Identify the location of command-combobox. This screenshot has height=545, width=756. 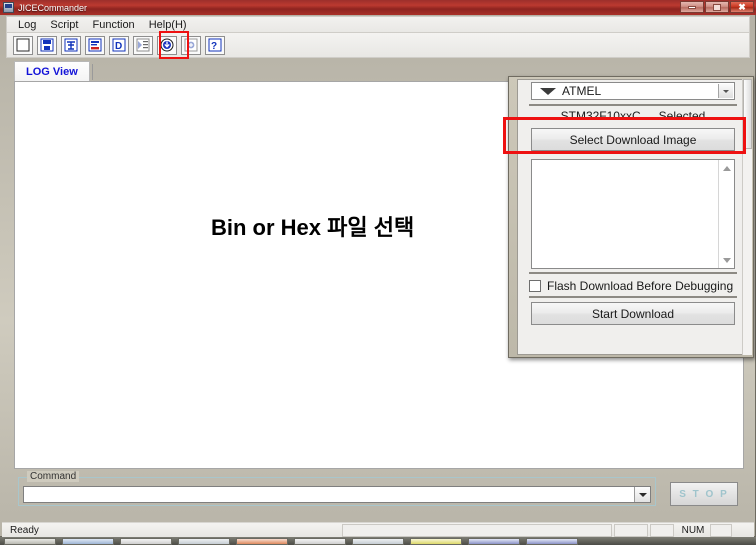
(337, 494).